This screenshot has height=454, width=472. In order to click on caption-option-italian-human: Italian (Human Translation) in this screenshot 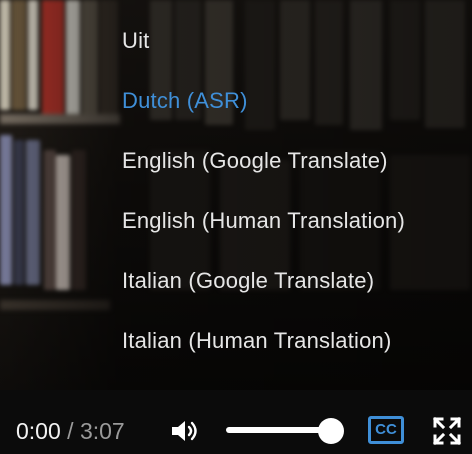, I will do `click(257, 341)`.